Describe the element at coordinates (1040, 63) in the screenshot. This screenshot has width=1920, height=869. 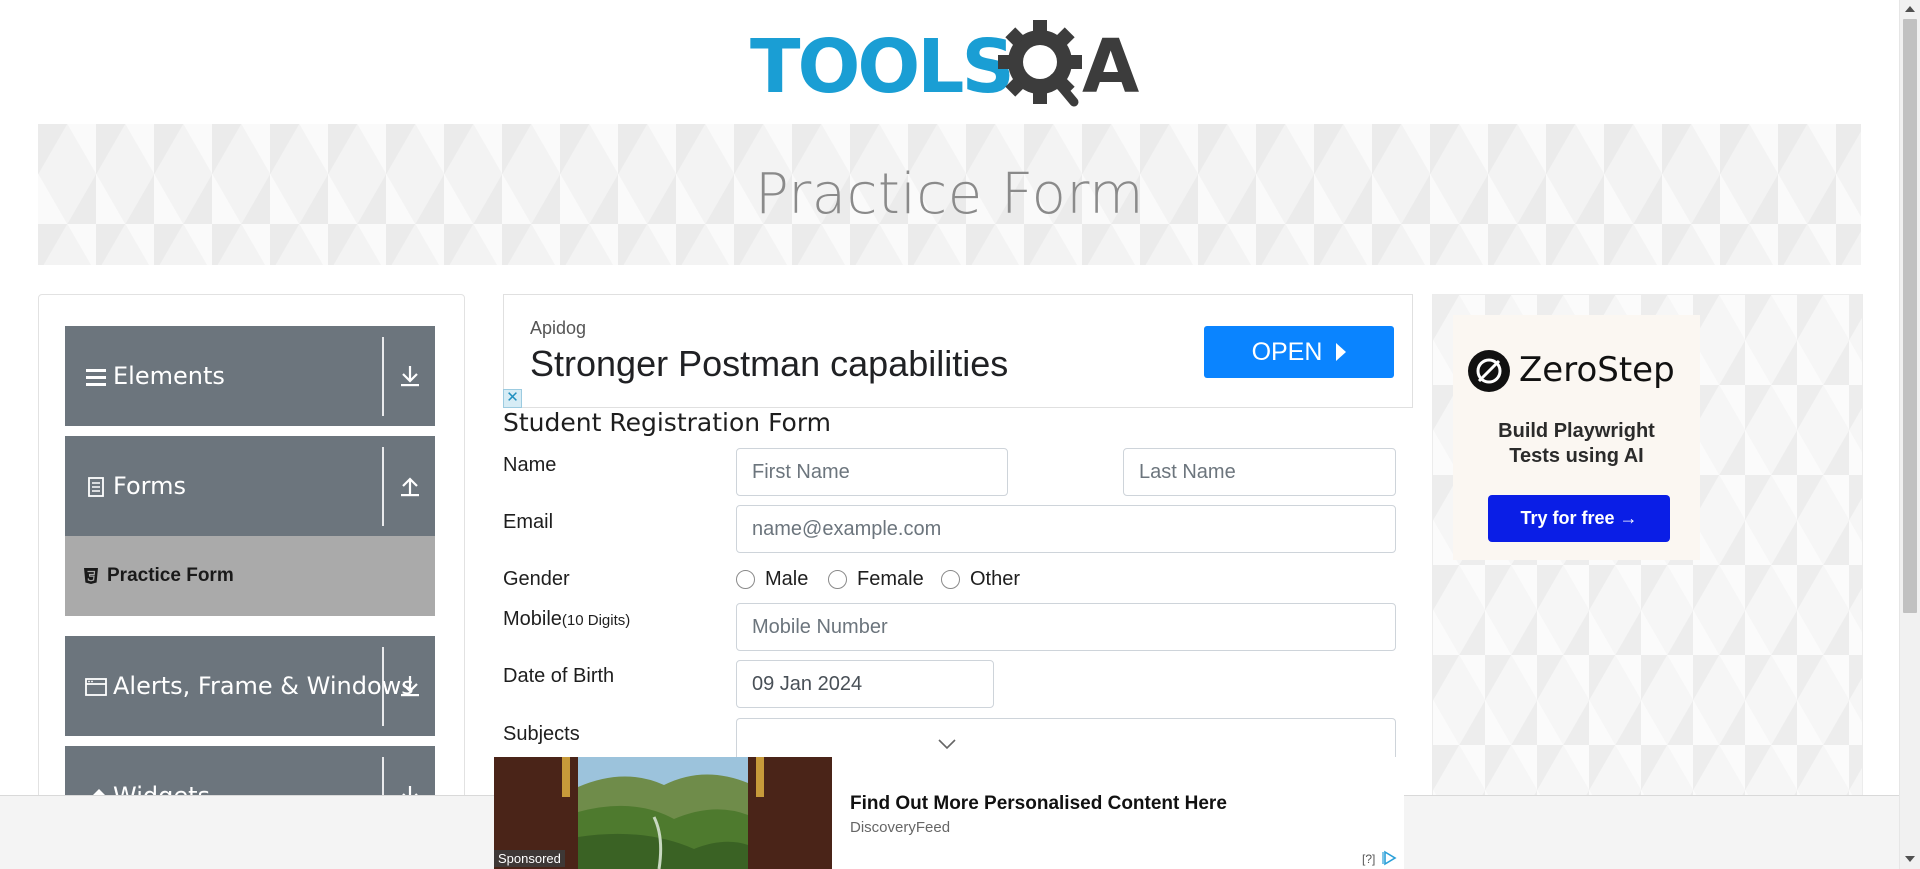
I see `gear-icon` at that location.